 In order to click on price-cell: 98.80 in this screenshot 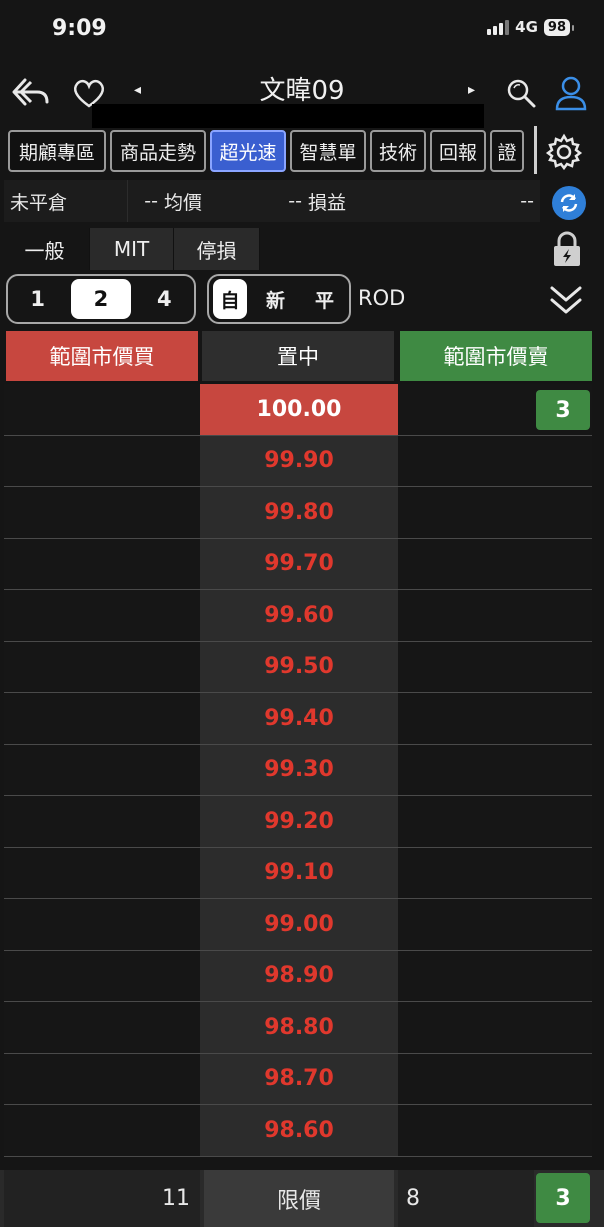, I will do `click(299, 1027)`.